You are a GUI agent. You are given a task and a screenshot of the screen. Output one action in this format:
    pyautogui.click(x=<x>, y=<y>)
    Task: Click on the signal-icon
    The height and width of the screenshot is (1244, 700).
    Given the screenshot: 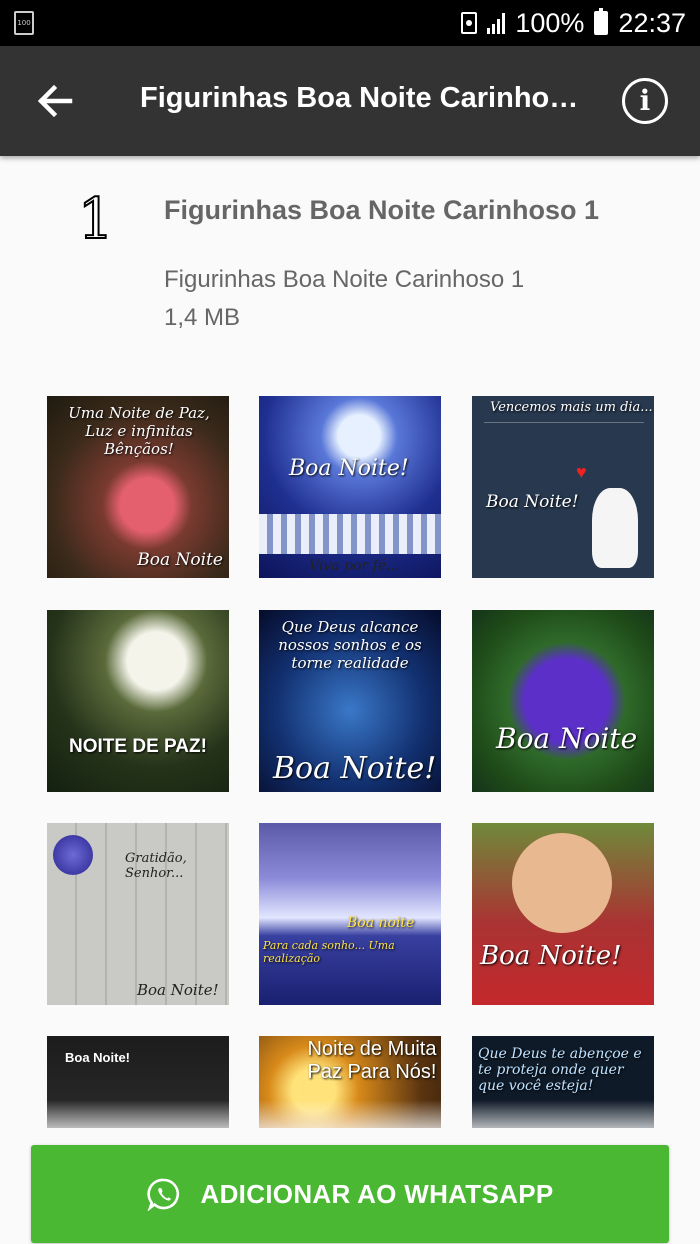 What is the action you would take?
    pyautogui.click(x=496, y=23)
    